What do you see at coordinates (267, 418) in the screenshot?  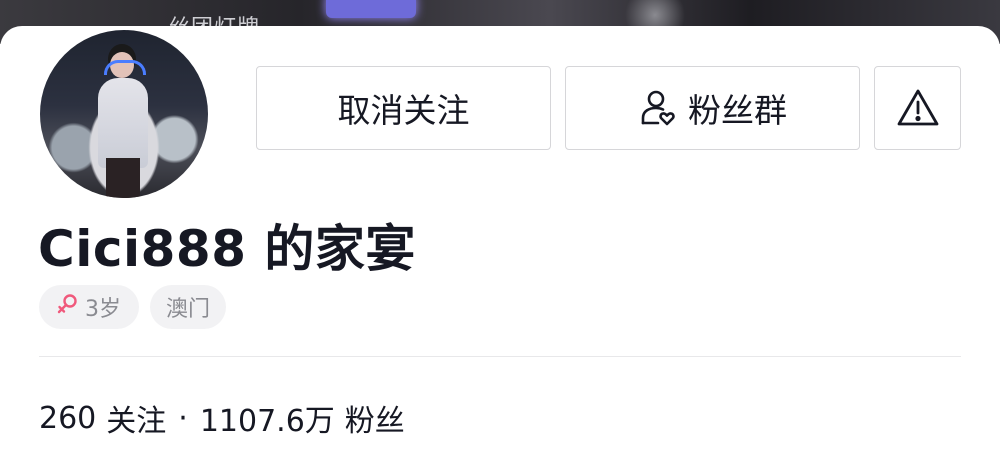 I see `followers-count: 1107.6万` at bounding box center [267, 418].